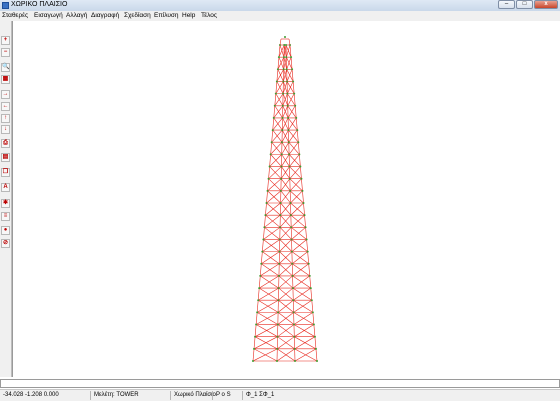 The width and height of the screenshot is (560, 401). Describe the element at coordinates (105, 15) in the screenshot. I see `menu-item-delete: Διαγραφή` at that location.